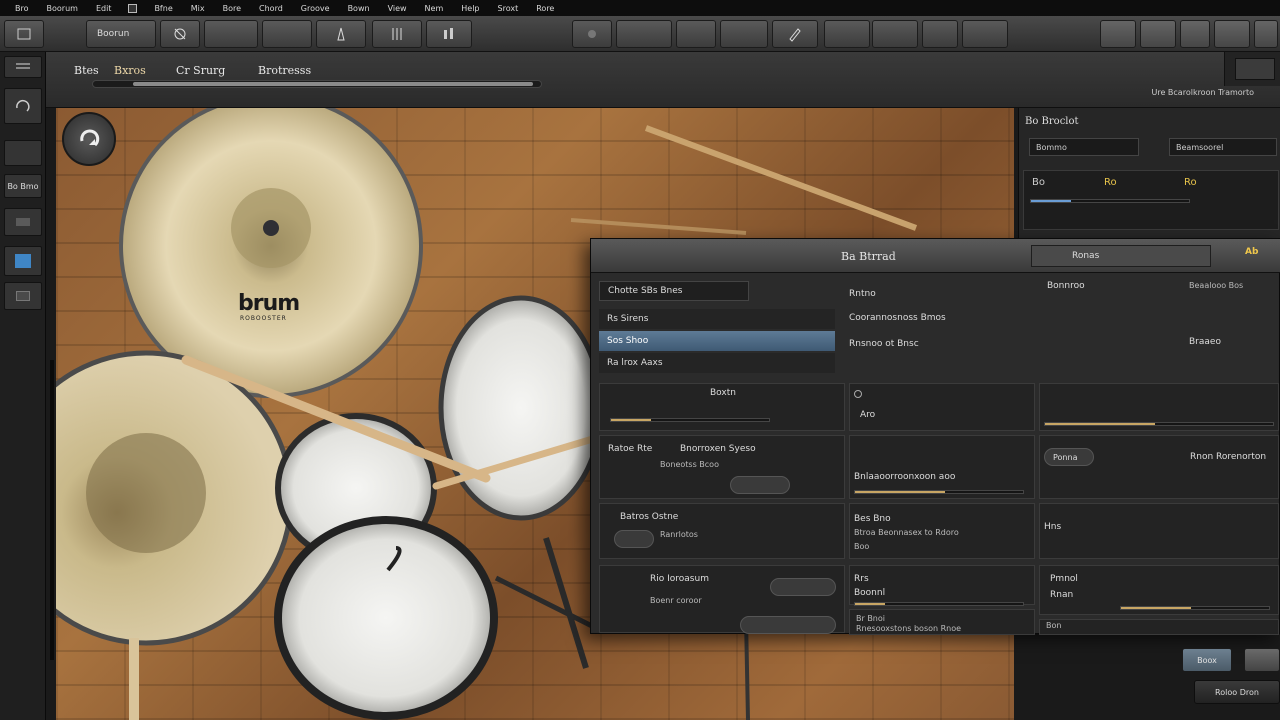 This screenshot has width=1280, height=720. I want to click on menu-item: Nem, so click(434, 8).